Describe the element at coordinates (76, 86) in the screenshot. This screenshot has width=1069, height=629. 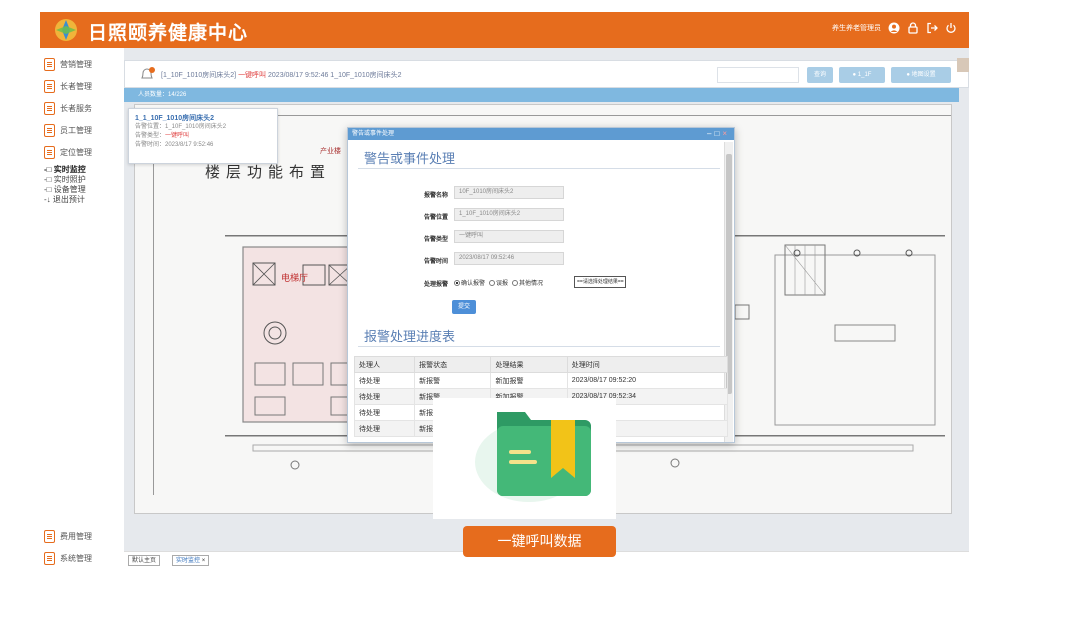
I see `sidebar-item-label: 长者管理` at that location.